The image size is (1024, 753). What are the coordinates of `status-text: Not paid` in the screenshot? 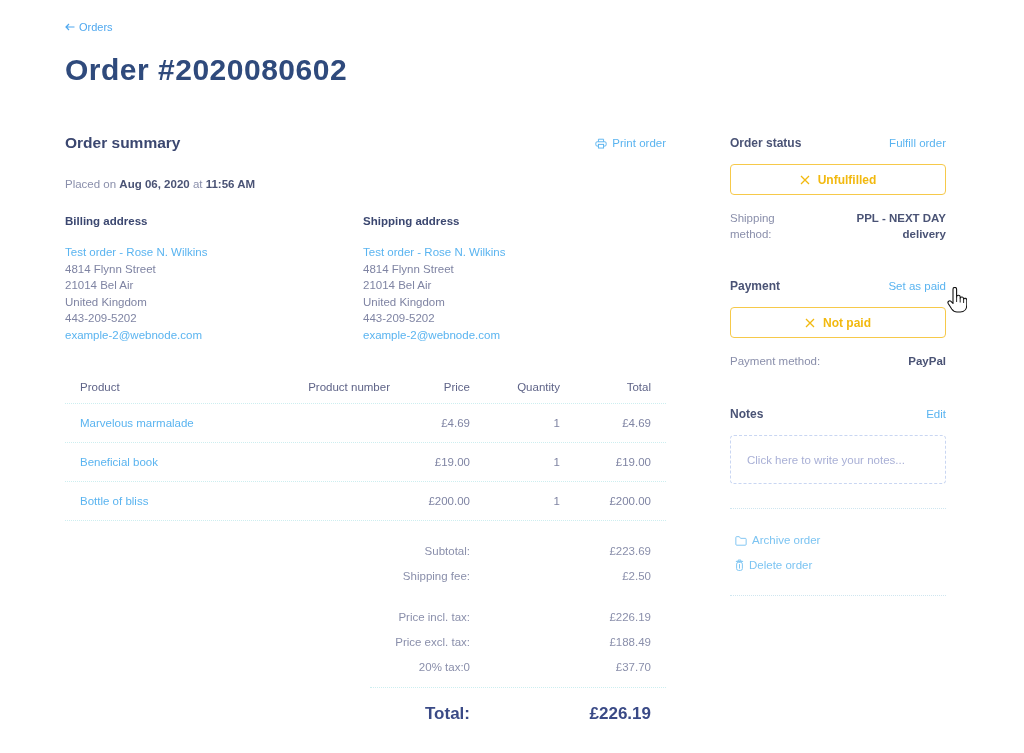 It's located at (847, 322).